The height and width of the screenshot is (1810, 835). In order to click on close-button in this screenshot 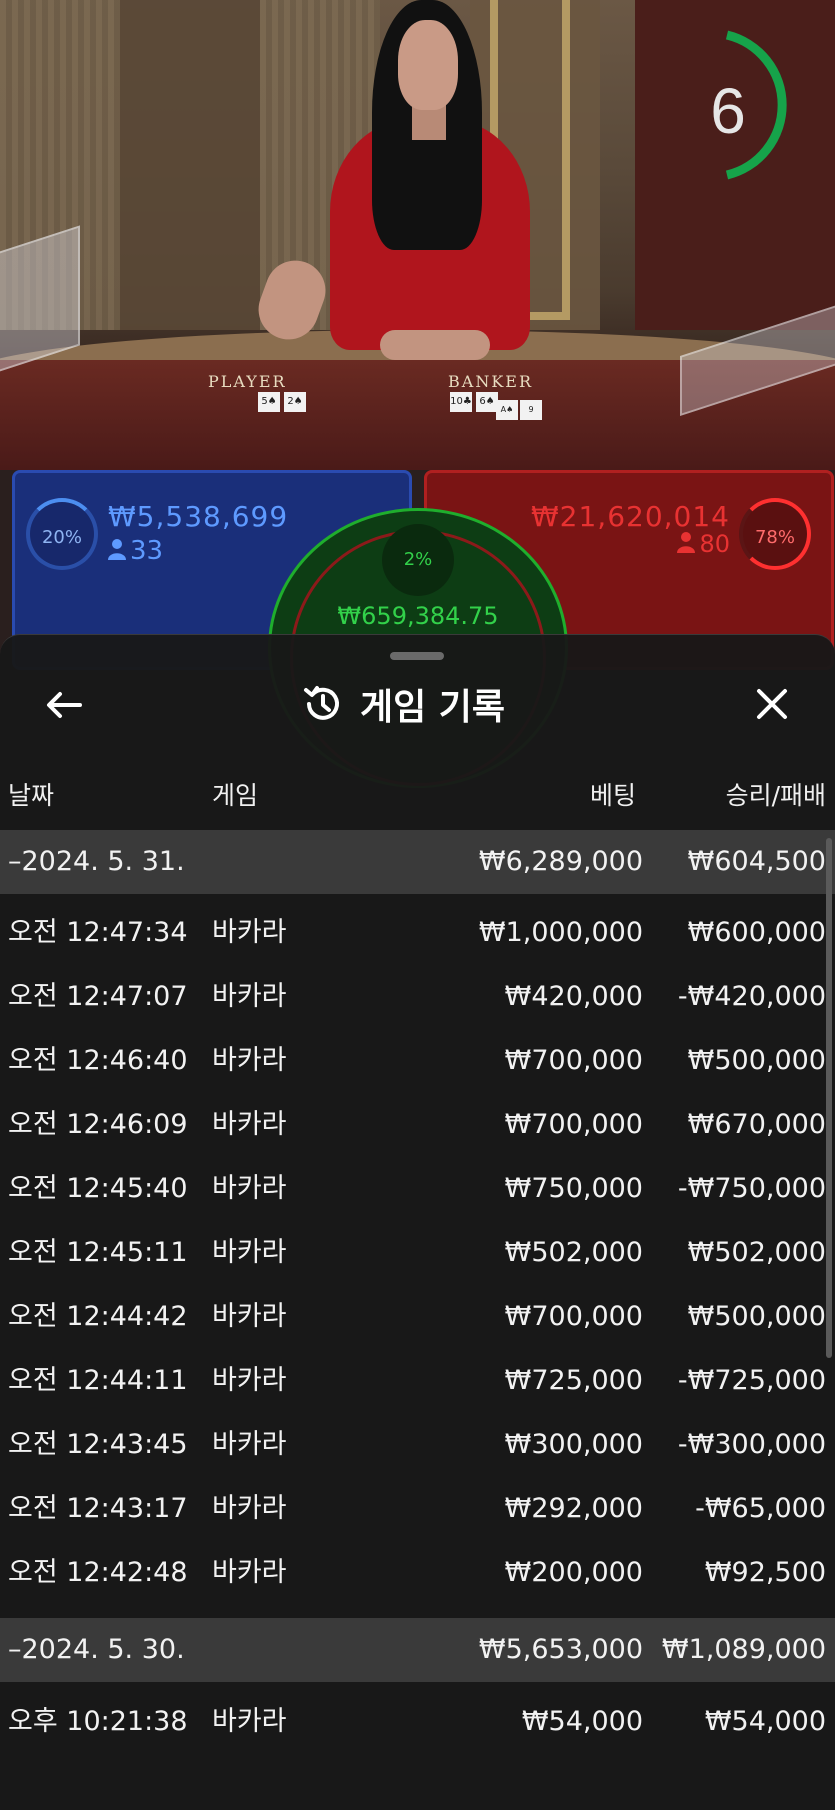, I will do `click(772, 704)`.